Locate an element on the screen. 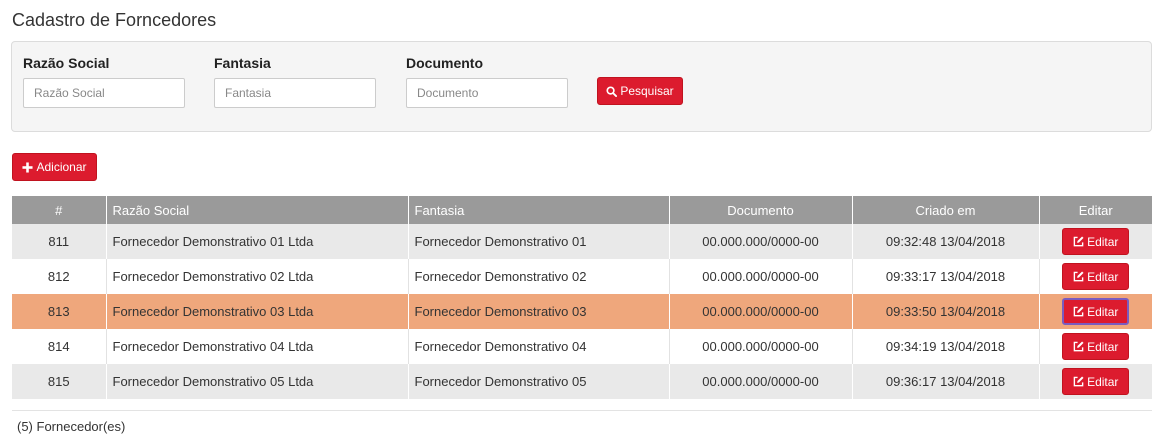 This screenshot has width=1162, height=445. razao-social-field: Razão Social is located at coordinates (104, 81).